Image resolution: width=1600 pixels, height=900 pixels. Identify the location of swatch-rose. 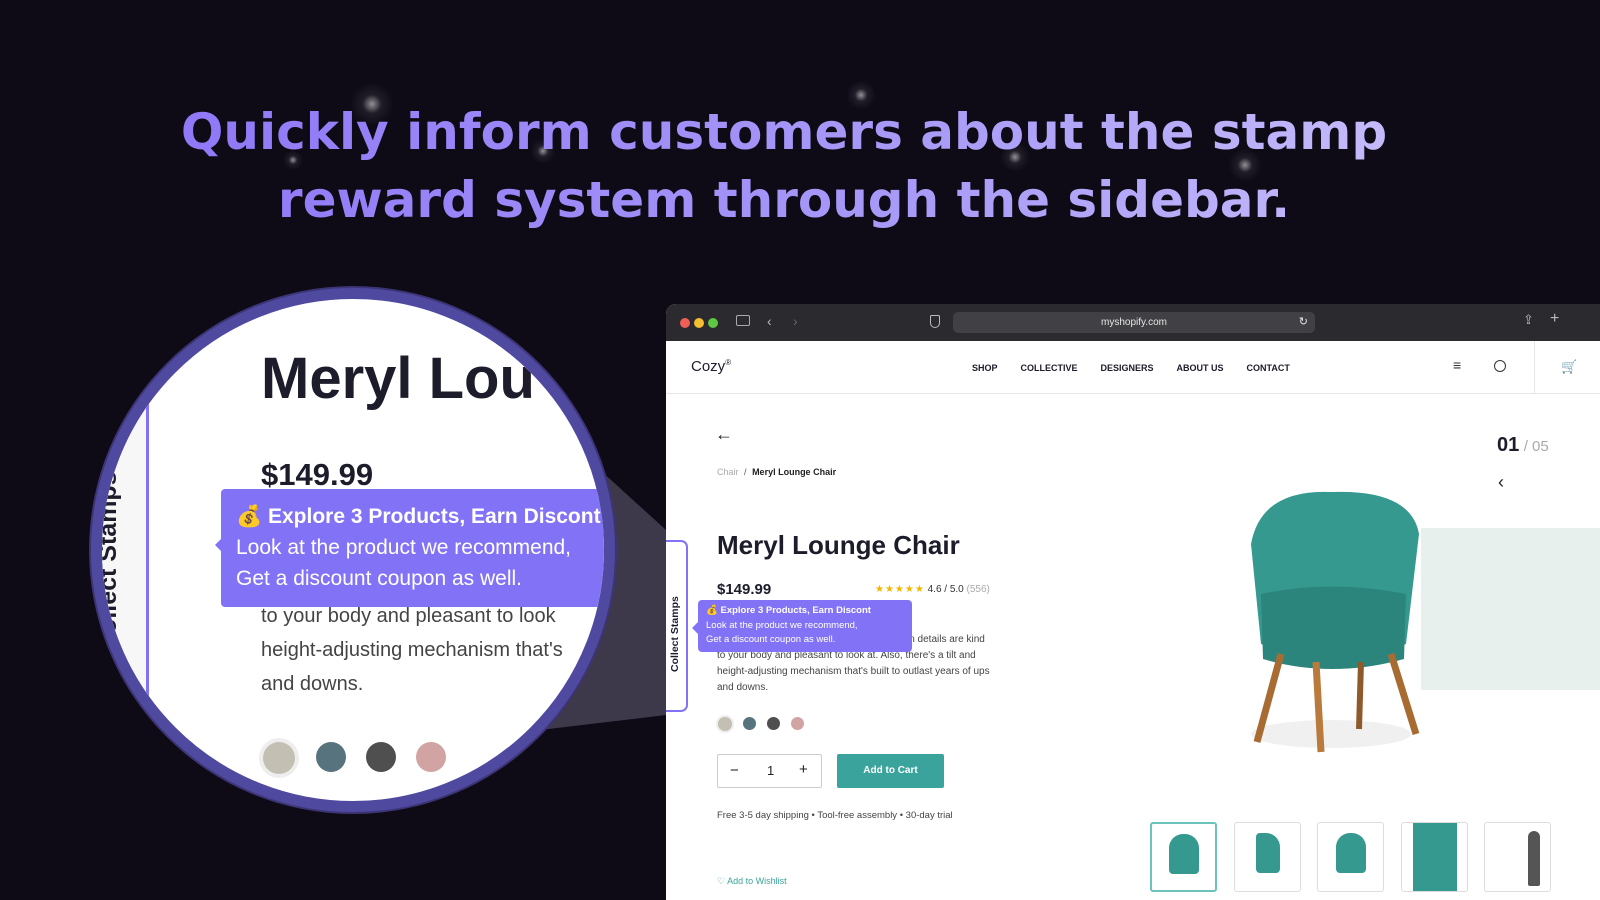
(797, 723).